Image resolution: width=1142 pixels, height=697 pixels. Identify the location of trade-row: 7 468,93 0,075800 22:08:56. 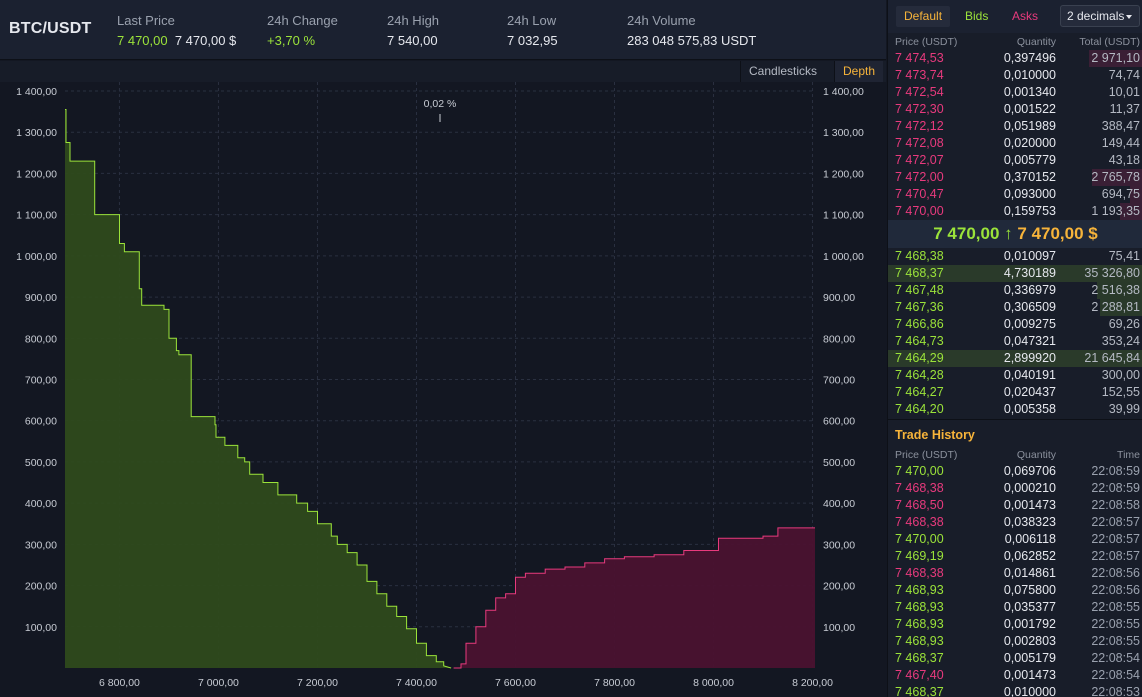
(1015, 590).